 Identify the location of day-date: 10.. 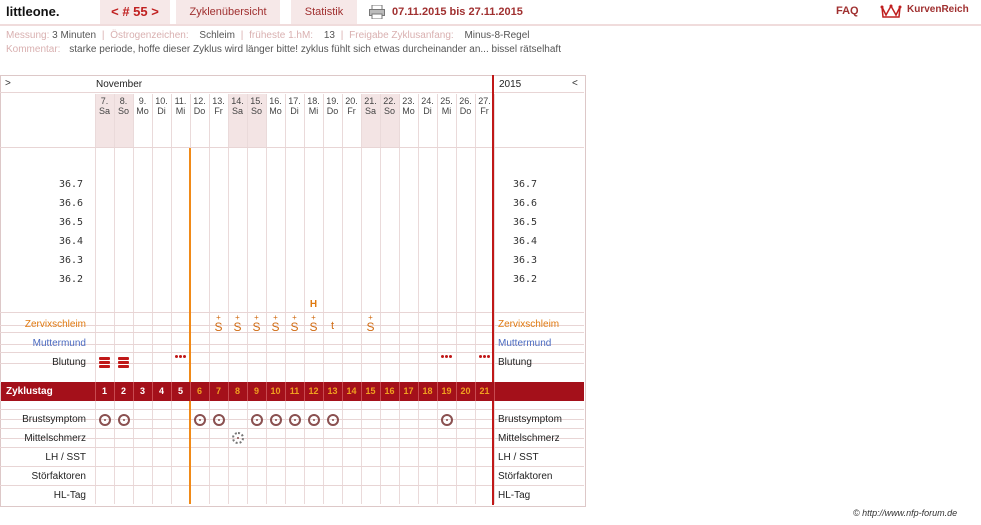
(161, 101).